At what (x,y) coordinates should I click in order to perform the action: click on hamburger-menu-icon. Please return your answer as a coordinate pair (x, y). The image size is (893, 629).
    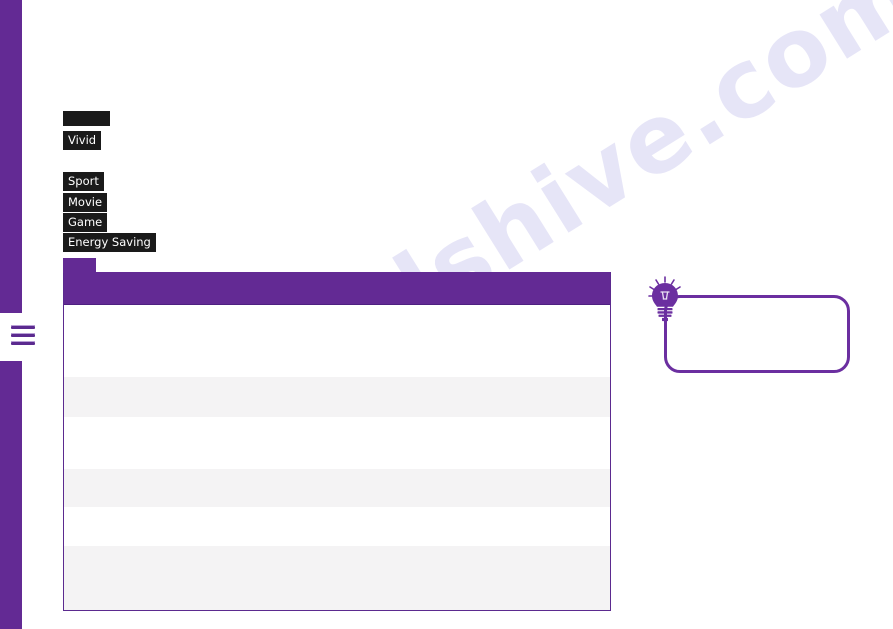
    Looking at the image, I should click on (23, 337).